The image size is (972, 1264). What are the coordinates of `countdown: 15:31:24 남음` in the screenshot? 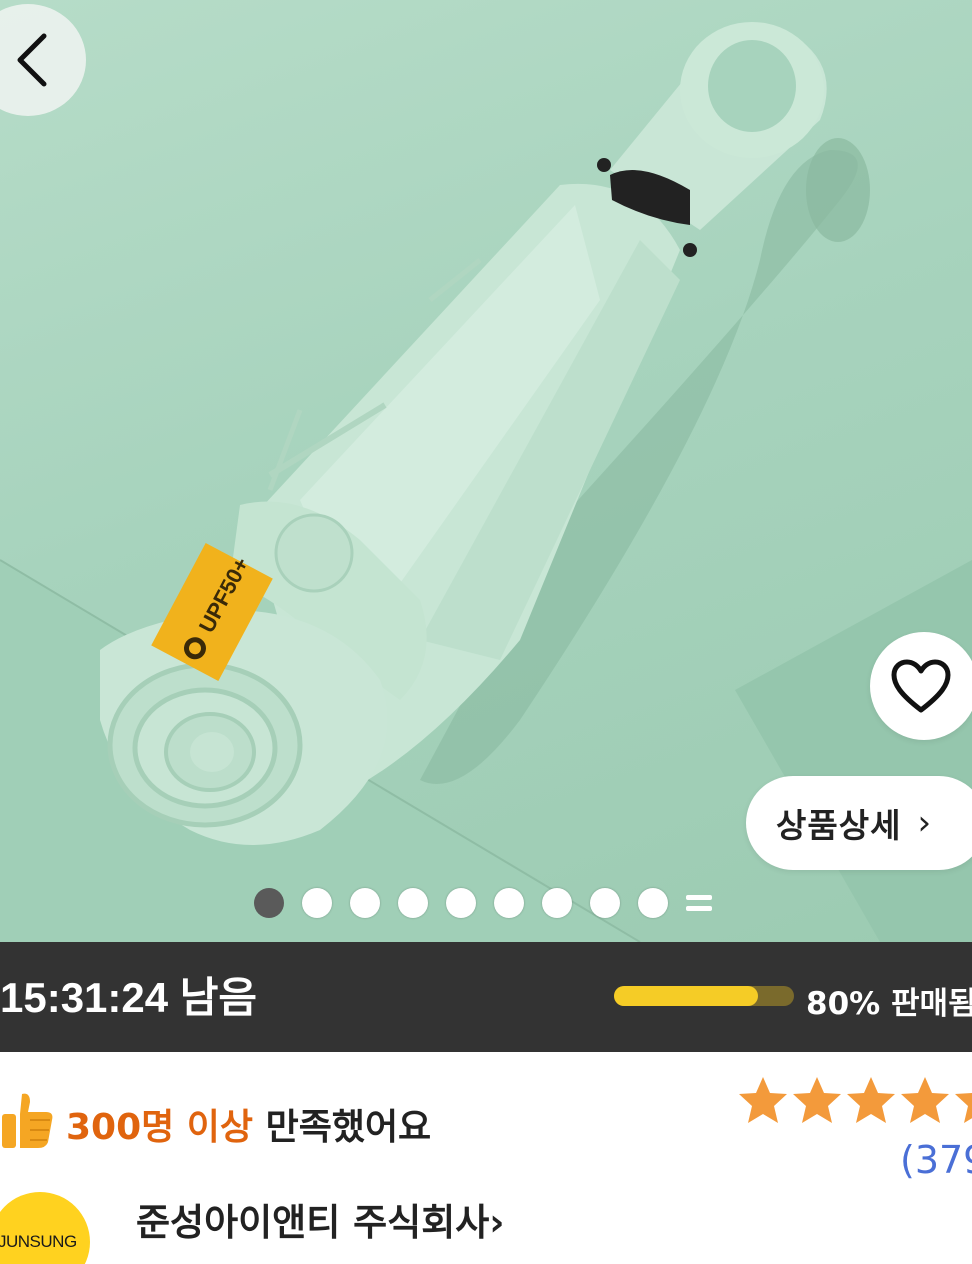 It's located at (128, 994).